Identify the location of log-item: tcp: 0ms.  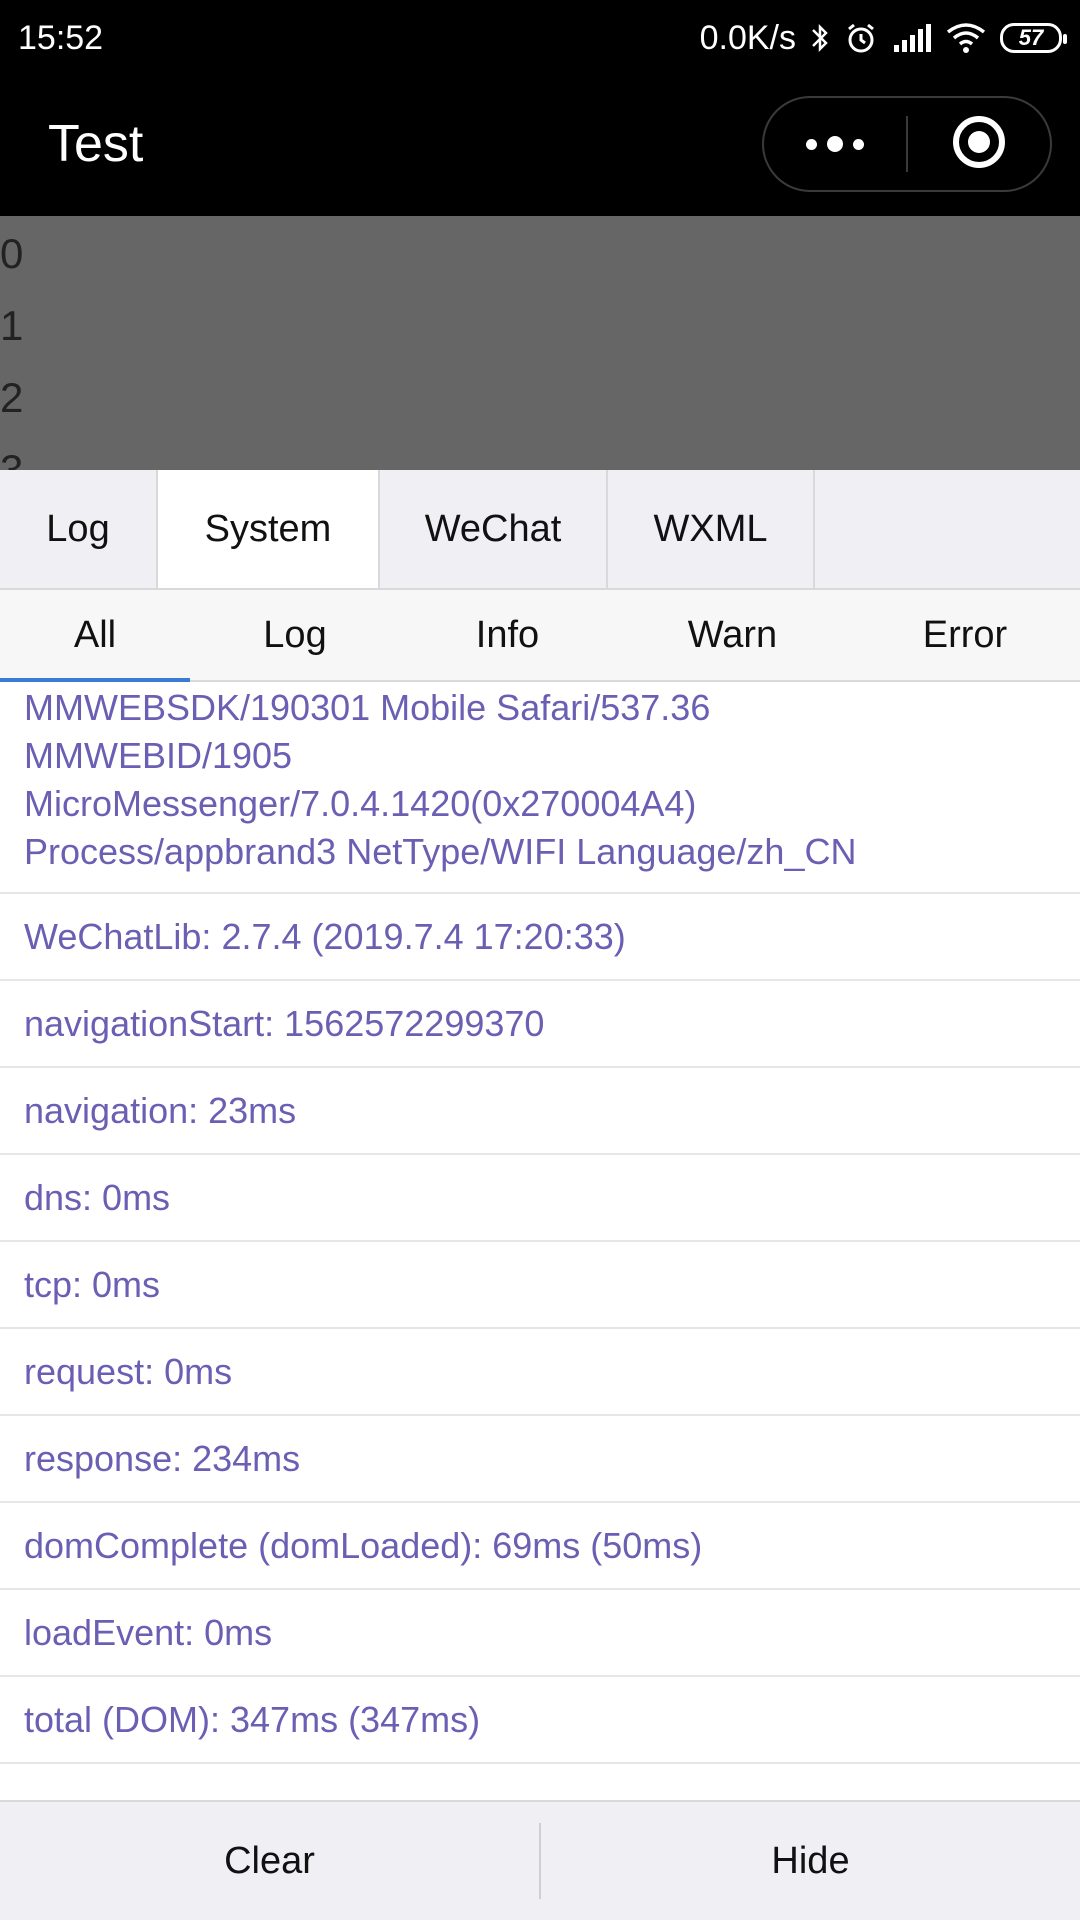
(540, 1285).